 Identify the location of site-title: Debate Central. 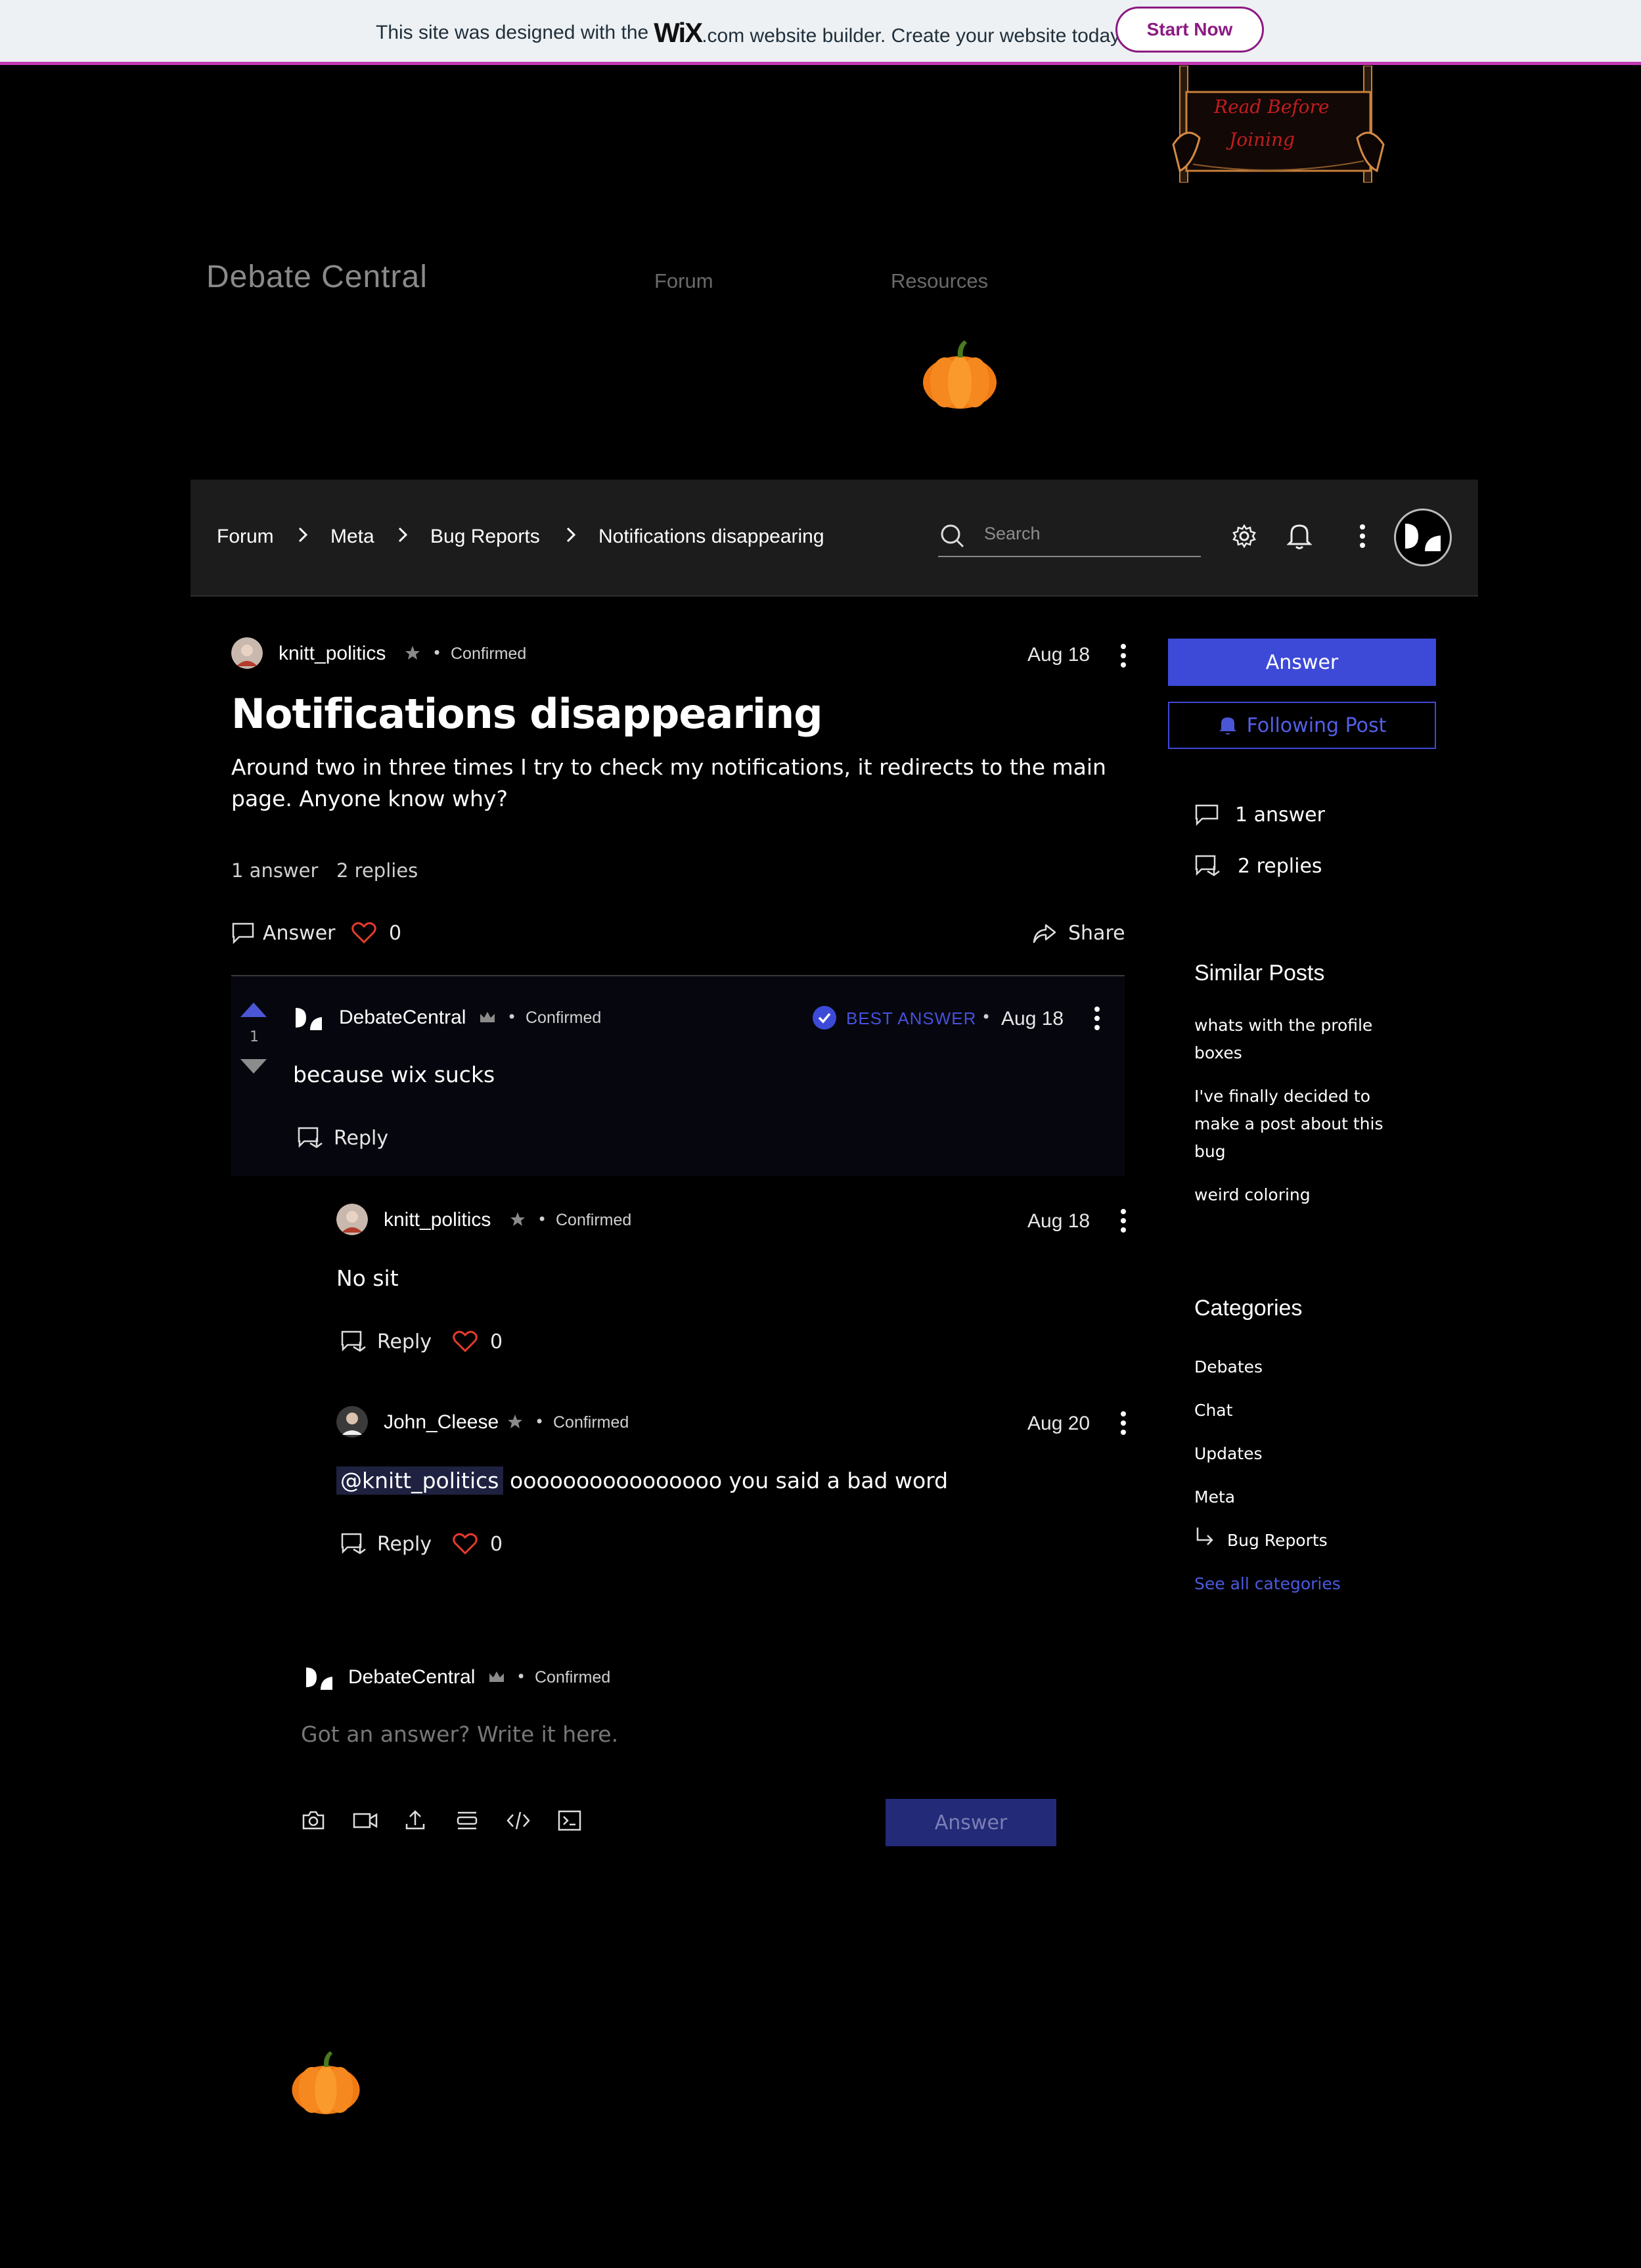
(317, 277).